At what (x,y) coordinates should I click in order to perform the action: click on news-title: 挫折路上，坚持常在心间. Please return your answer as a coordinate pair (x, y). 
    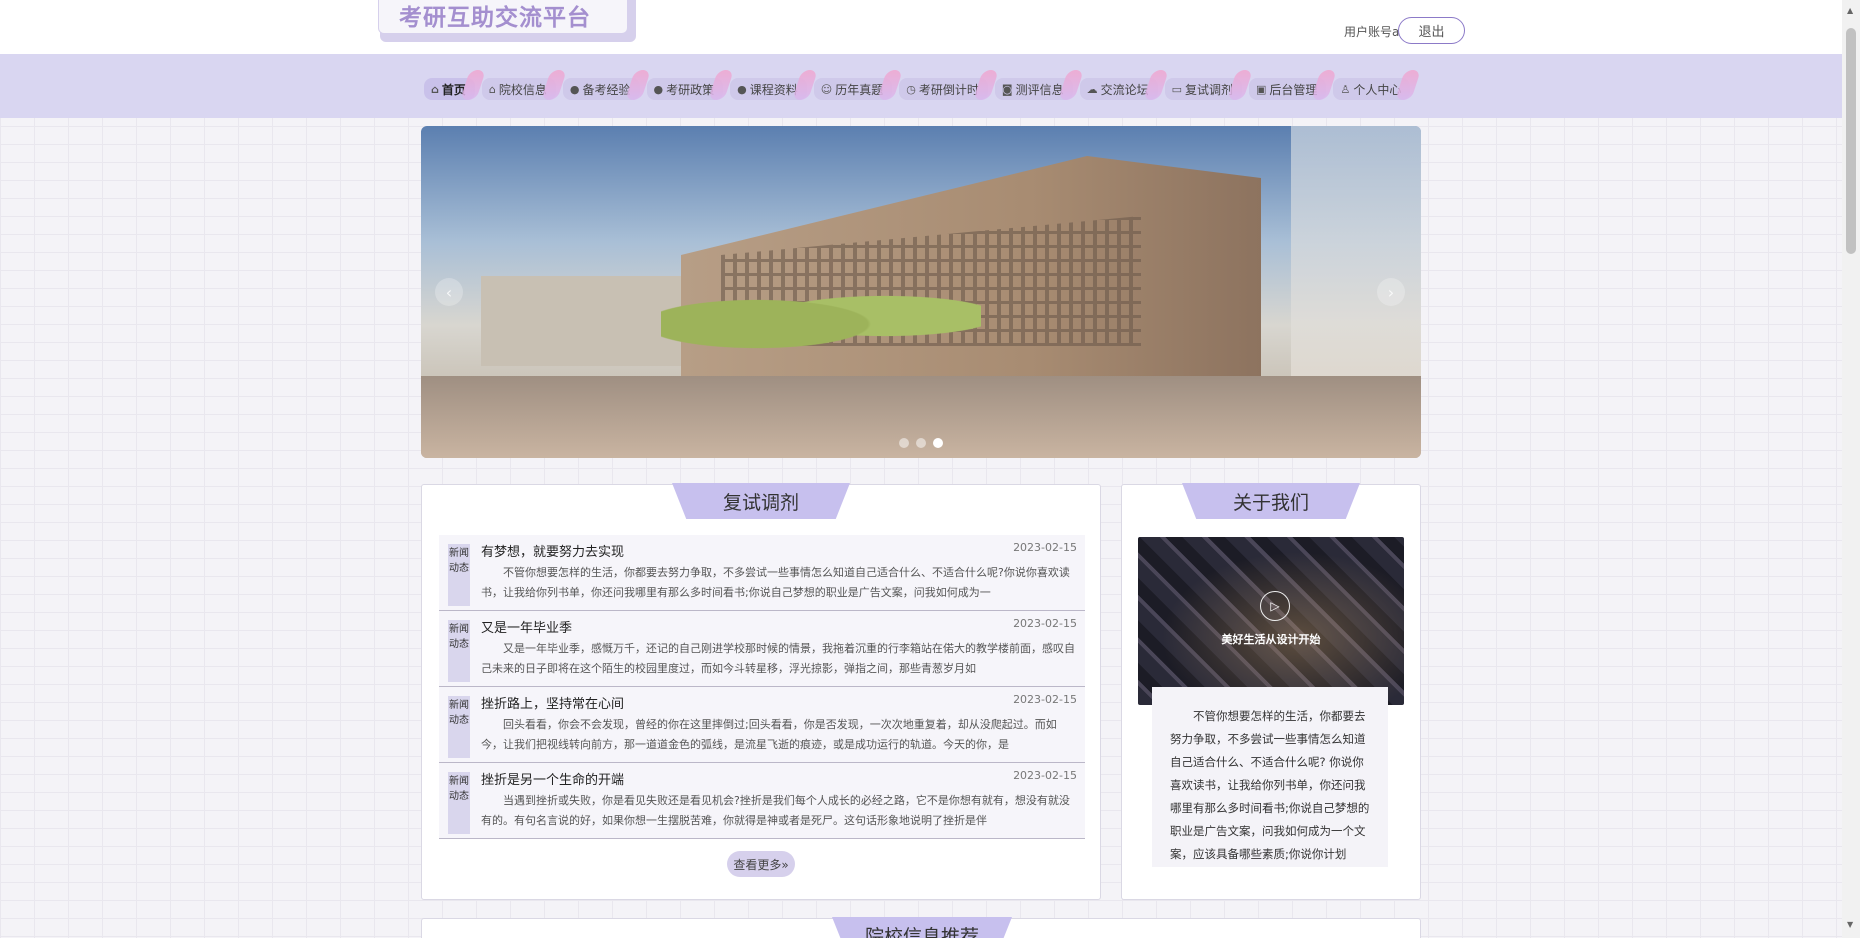
    Looking at the image, I should click on (552, 702).